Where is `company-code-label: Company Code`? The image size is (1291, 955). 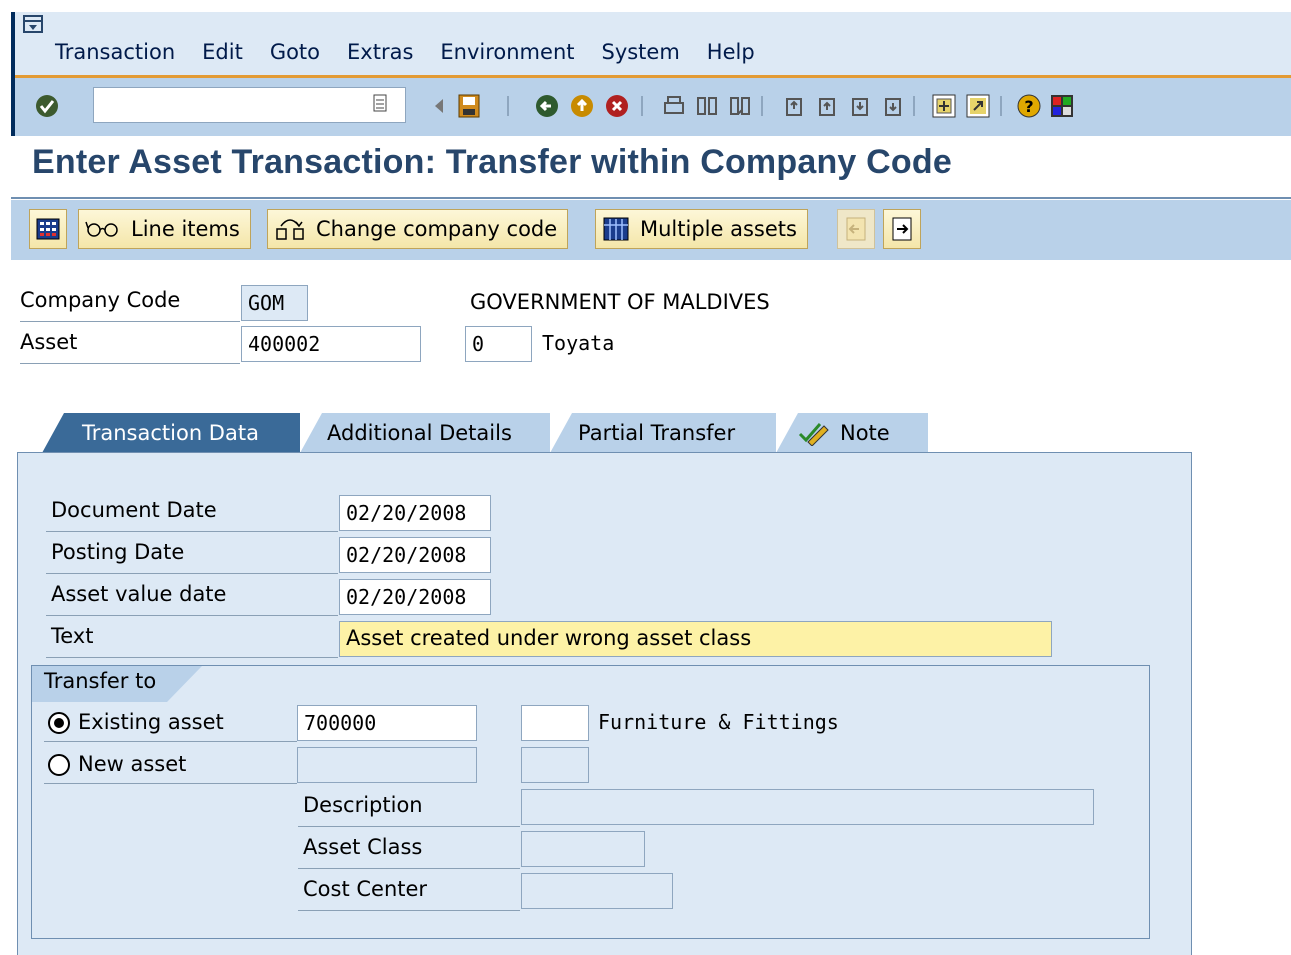
company-code-label: Company Code is located at coordinates (130, 305).